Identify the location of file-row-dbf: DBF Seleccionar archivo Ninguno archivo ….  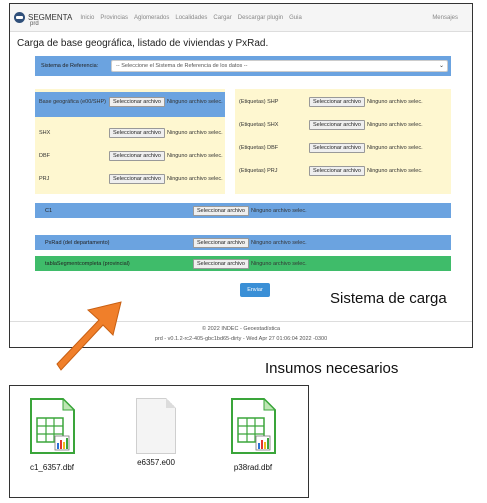
(131, 156).